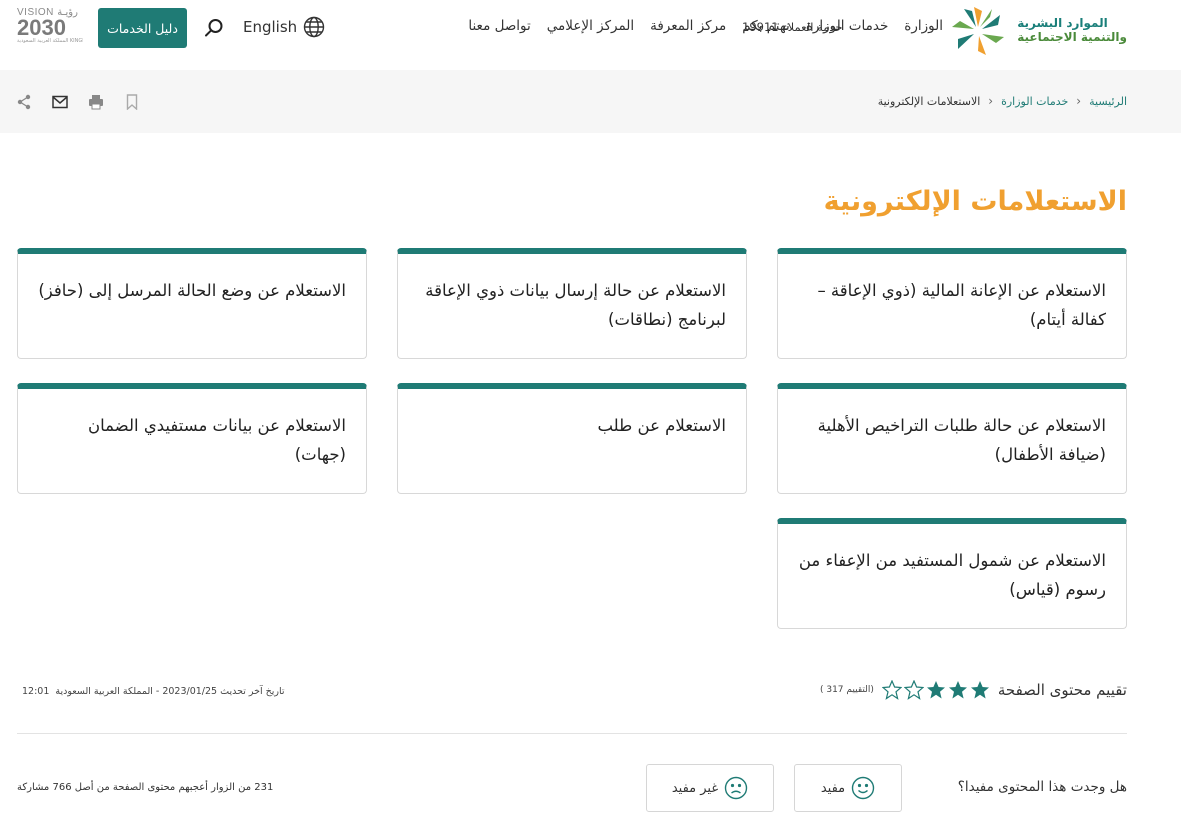  Describe the element at coordinates (1042, 787) in the screenshot. I see `feedback-question: هل وجدت هذا المحتوى مفيدا؟` at that location.